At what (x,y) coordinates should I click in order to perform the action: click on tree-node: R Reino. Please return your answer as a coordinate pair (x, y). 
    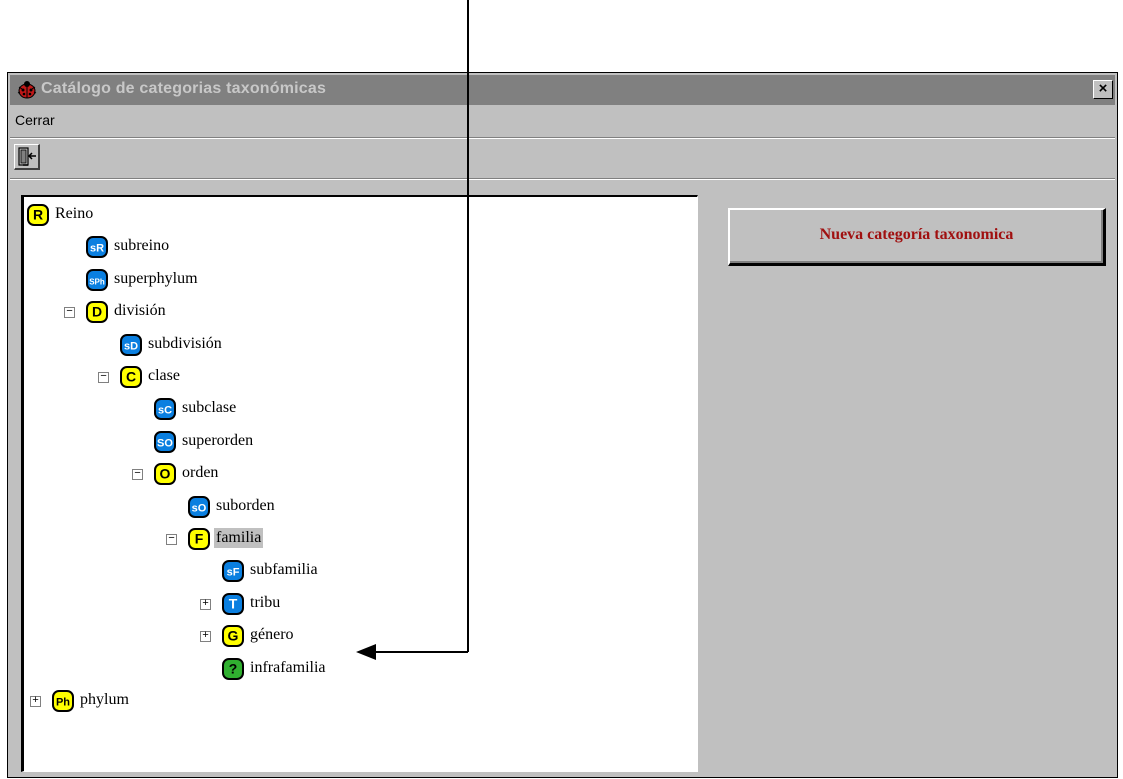
    Looking at the image, I should click on (360, 215).